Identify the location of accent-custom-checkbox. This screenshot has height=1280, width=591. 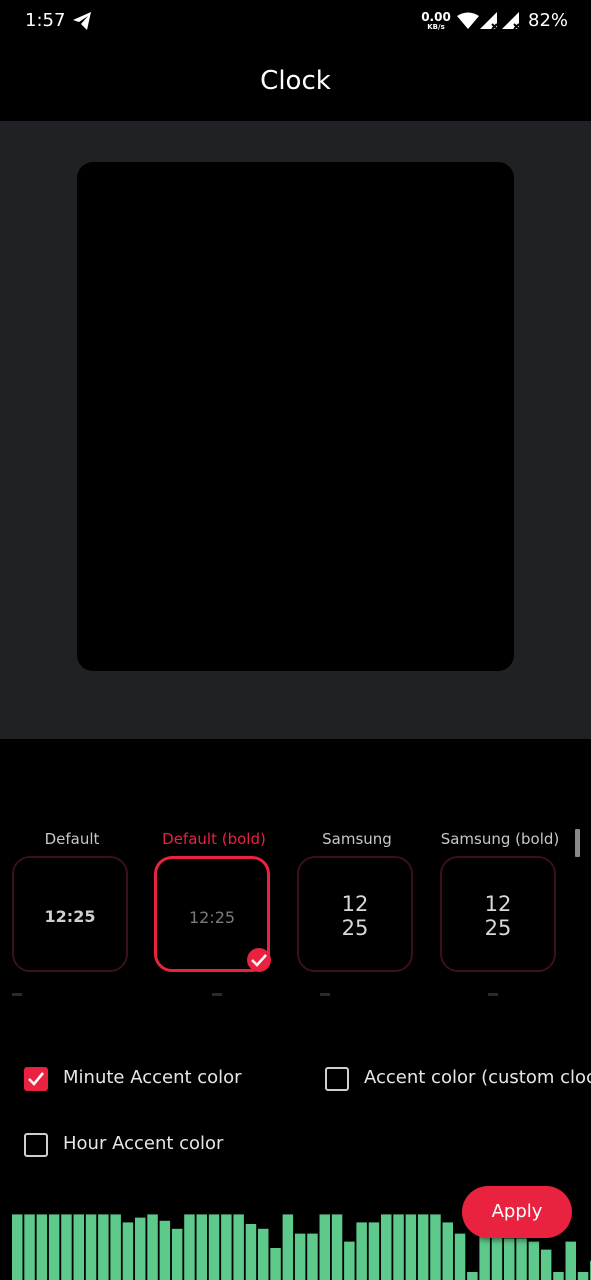
(337, 1079).